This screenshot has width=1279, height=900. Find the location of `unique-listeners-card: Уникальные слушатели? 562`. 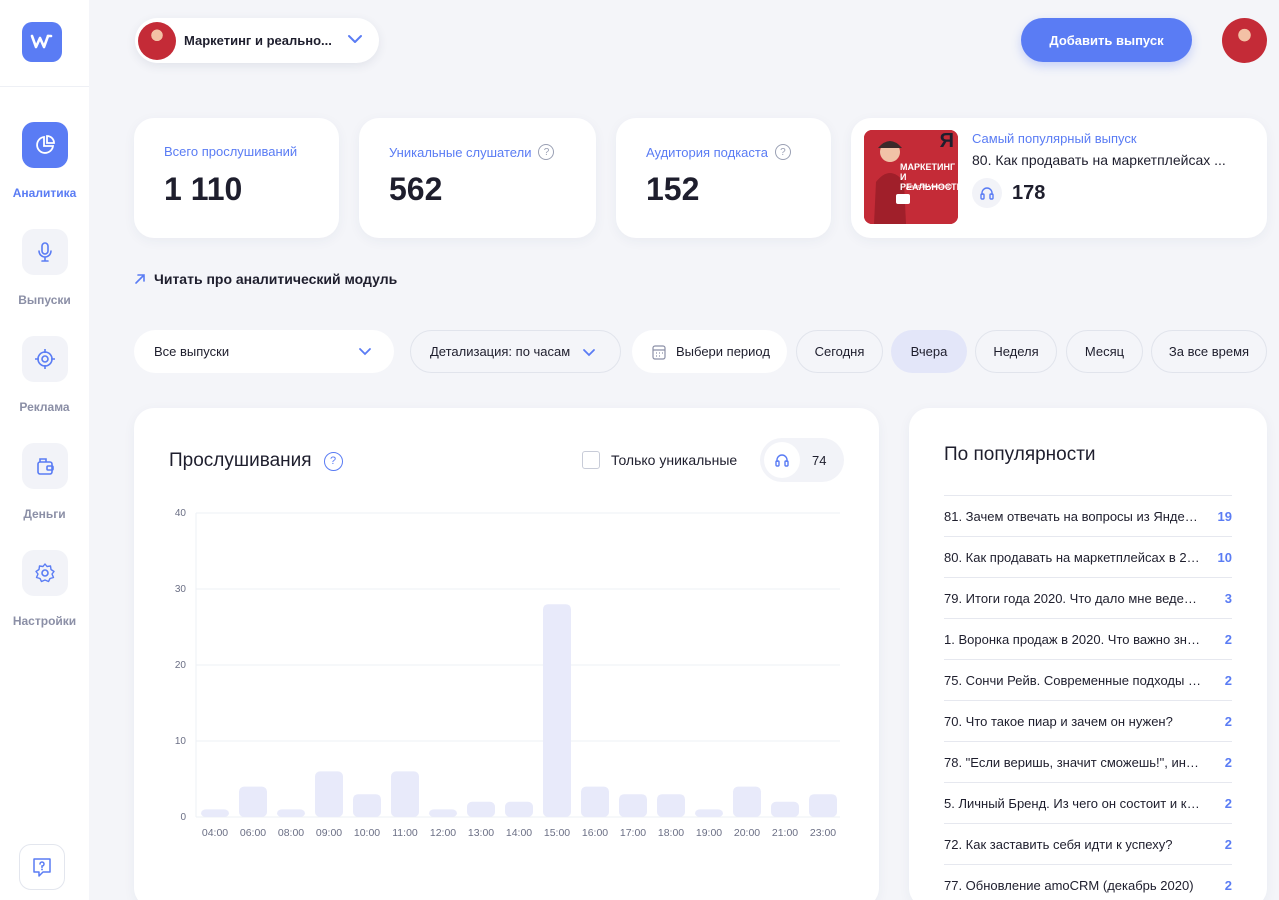

unique-listeners-card: Уникальные слушатели? 562 is located at coordinates (477, 178).